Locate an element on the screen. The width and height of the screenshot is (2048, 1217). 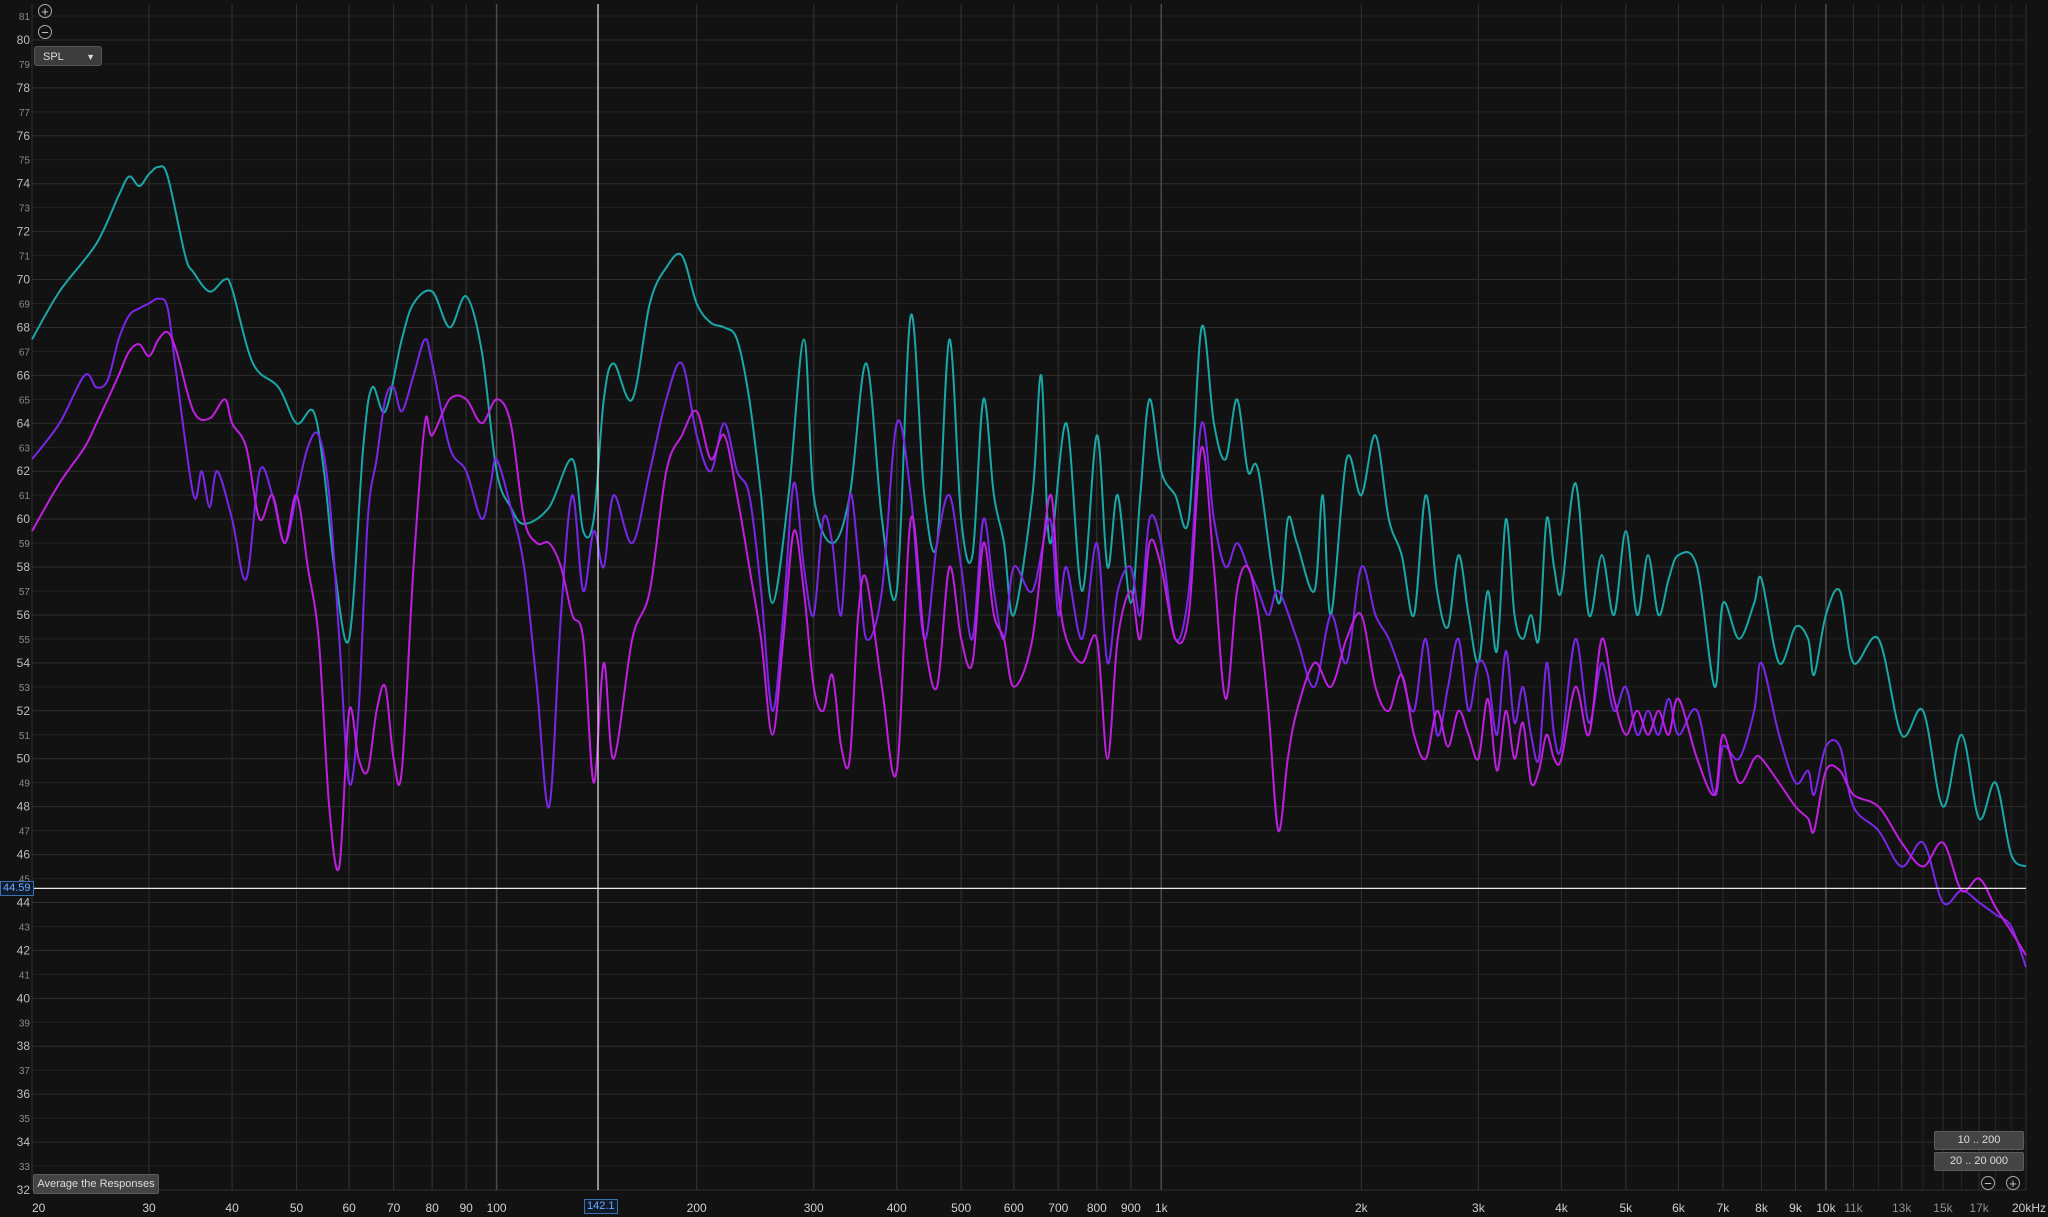
y-tick-label: 66 is located at coordinates (24, 375).